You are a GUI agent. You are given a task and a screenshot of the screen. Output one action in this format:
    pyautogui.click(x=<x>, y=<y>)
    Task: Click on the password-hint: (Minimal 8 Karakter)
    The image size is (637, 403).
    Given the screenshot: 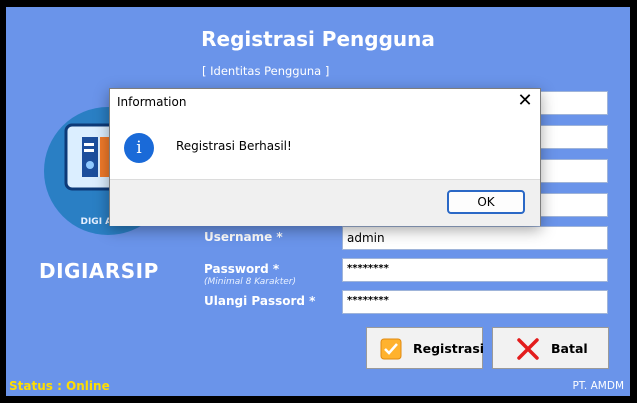 What is the action you would take?
    pyautogui.click(x=250, y=282)
    